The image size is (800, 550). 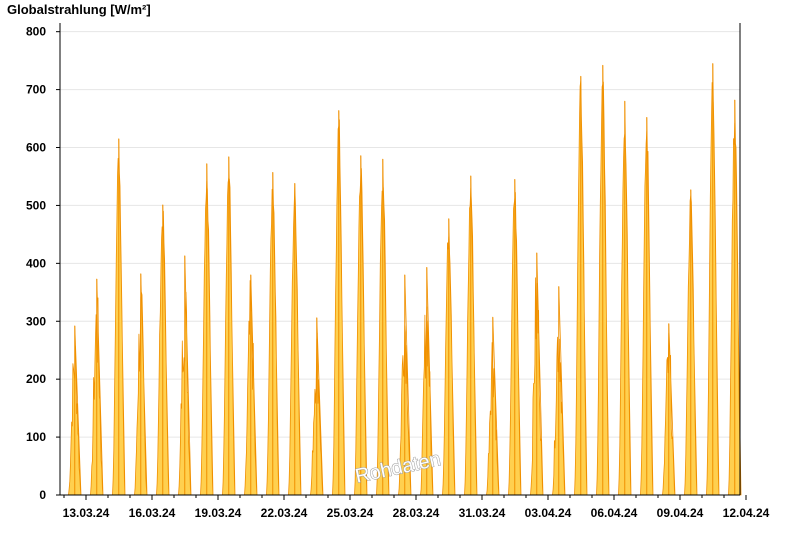 What do you see at coordinates (36, 148) in the screenshot?
I see `y-tick-label: 600` at bounding box center [36, 148].